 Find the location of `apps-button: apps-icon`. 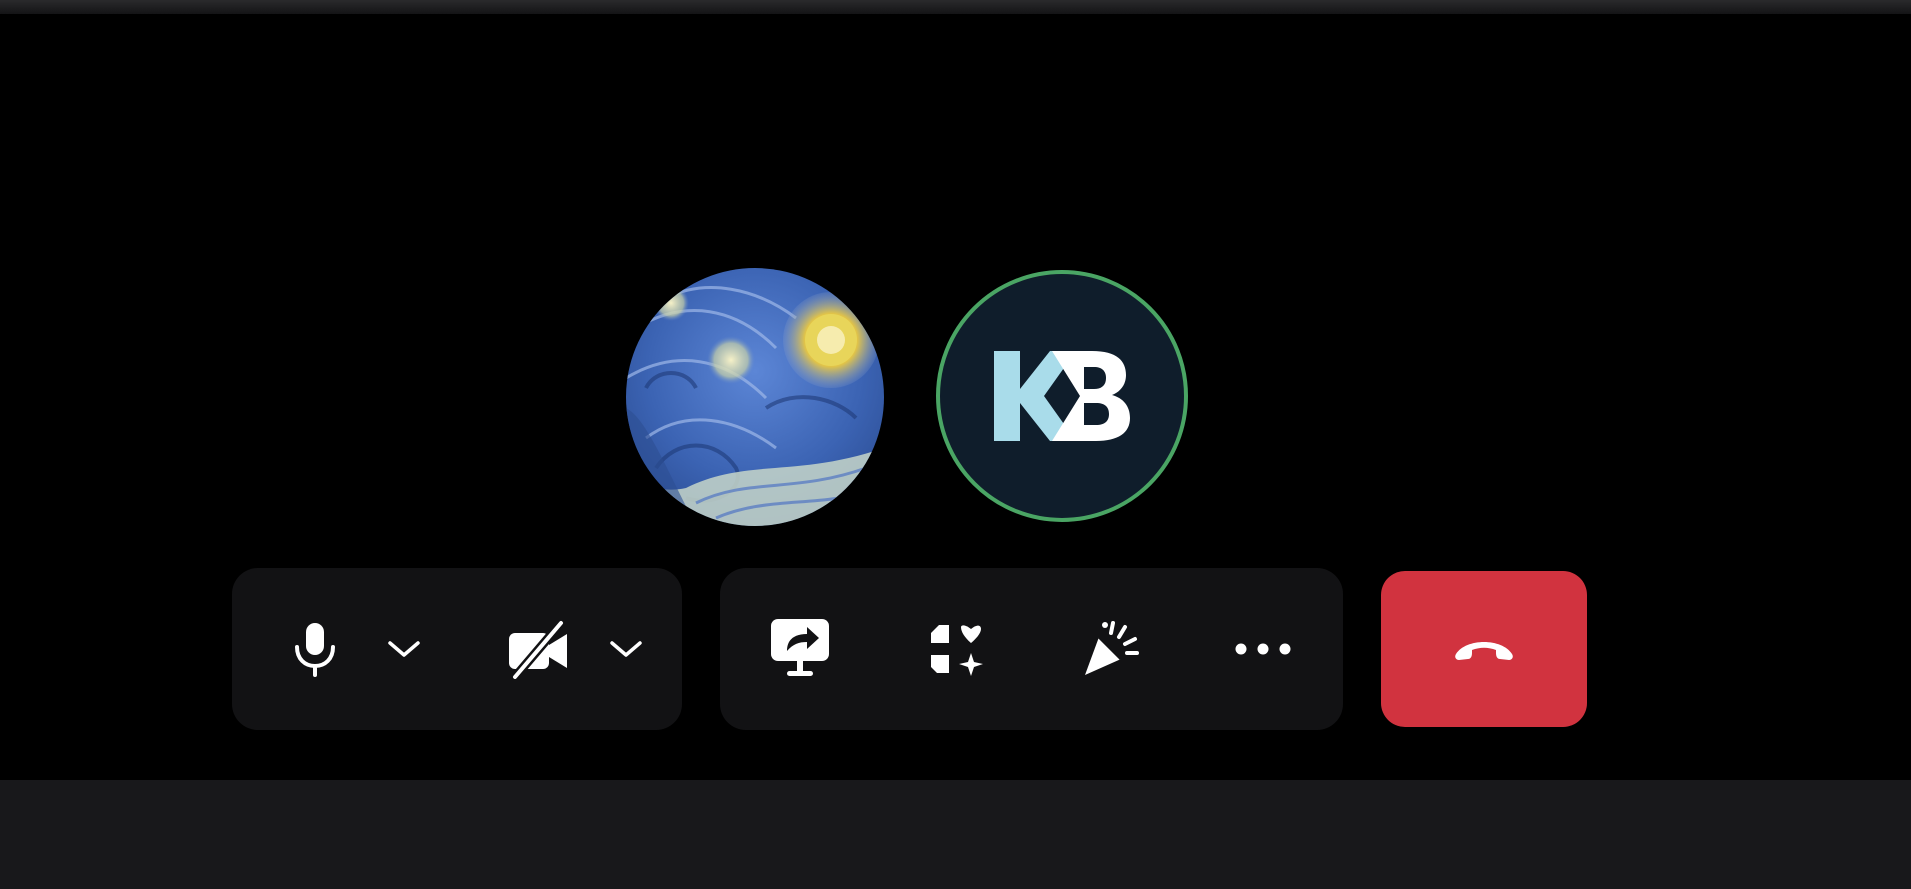

apps-button: apps-icon is located at coordinates (955, 649).